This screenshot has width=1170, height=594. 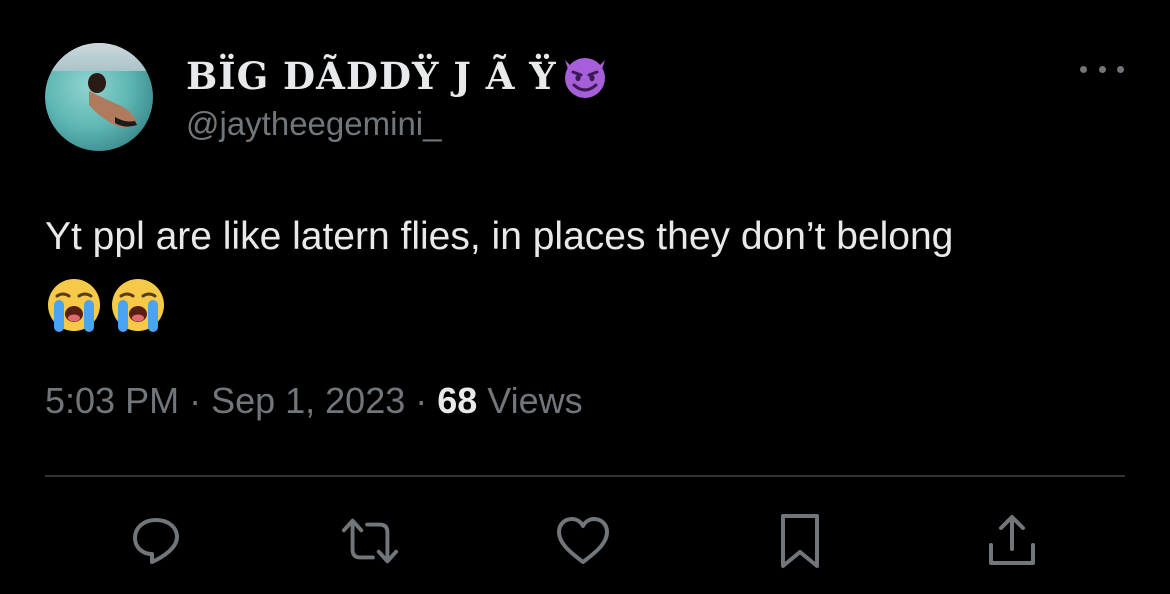 I want to click on tweet-metadata: 5:03 PM · Sep 1, 2023 · 68 Views, so click(x=314, y=401).